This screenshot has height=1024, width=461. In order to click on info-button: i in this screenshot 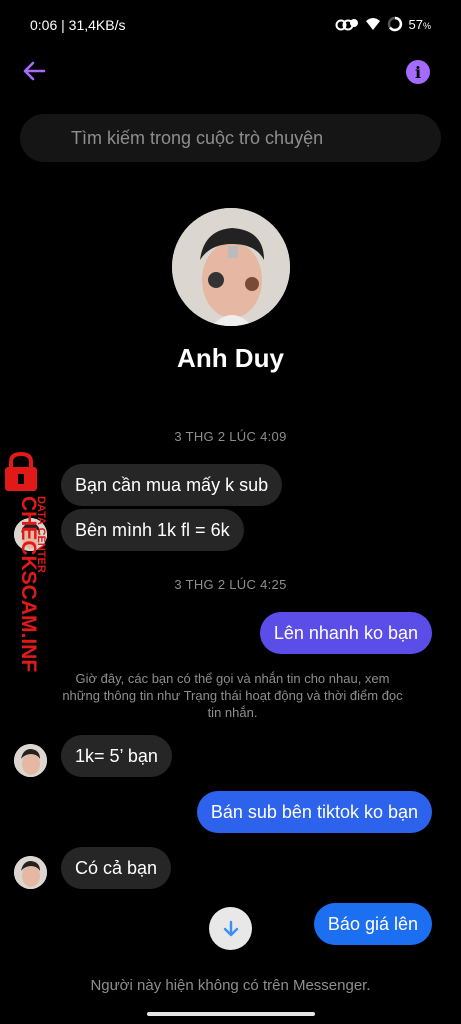, I will do `click(418, 72)`.